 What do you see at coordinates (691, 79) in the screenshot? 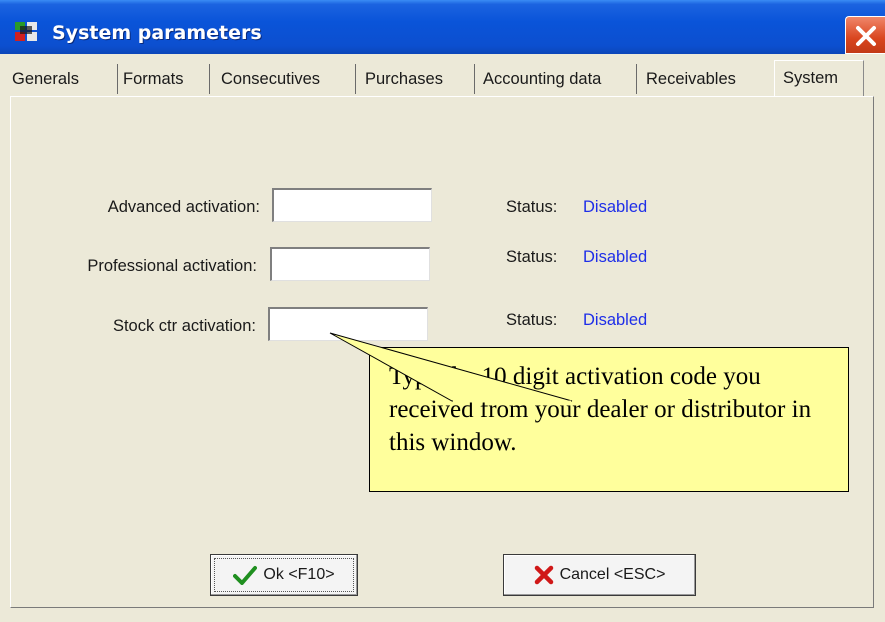
I see `tab-label: Receivables` at bounding box center [691, 79].